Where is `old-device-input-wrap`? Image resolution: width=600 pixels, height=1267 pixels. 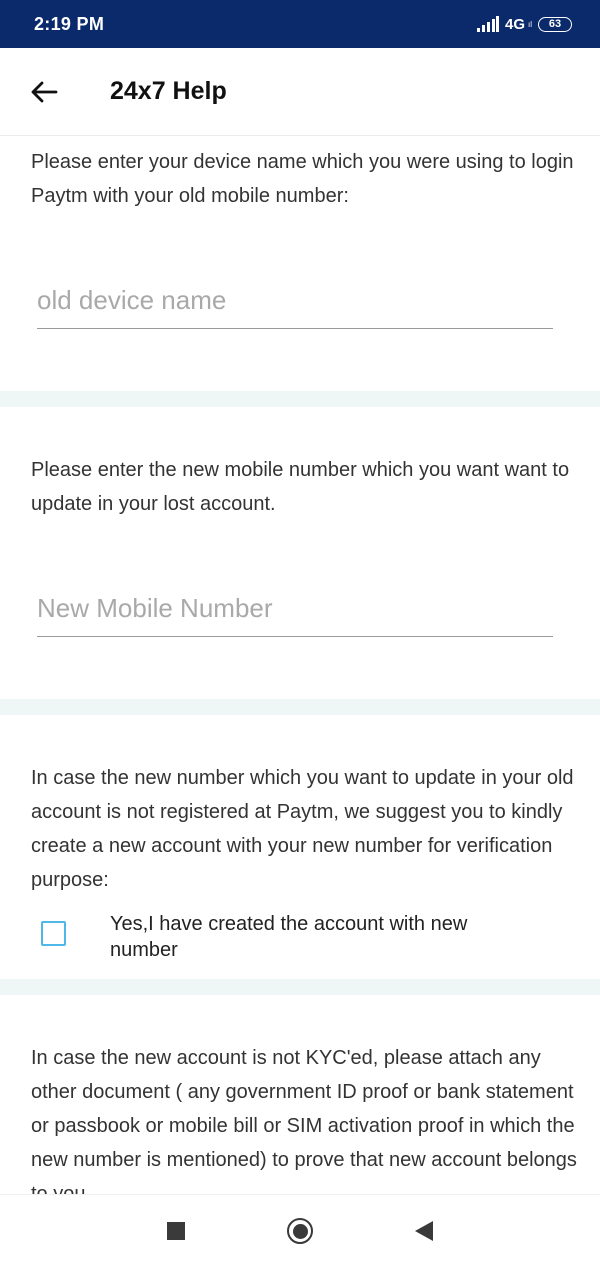 old-device-input-wrap is located at coordinates (295, 307).